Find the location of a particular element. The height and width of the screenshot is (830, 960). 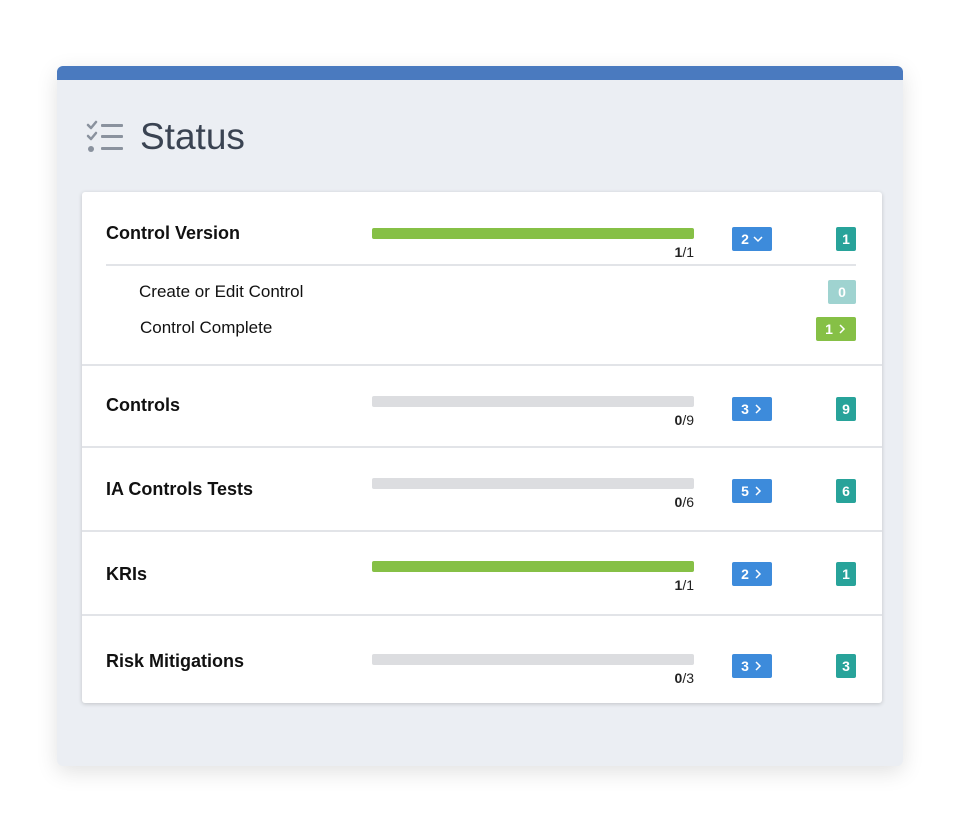

progress-count: 0/3 is located at coordinates (684, 678).